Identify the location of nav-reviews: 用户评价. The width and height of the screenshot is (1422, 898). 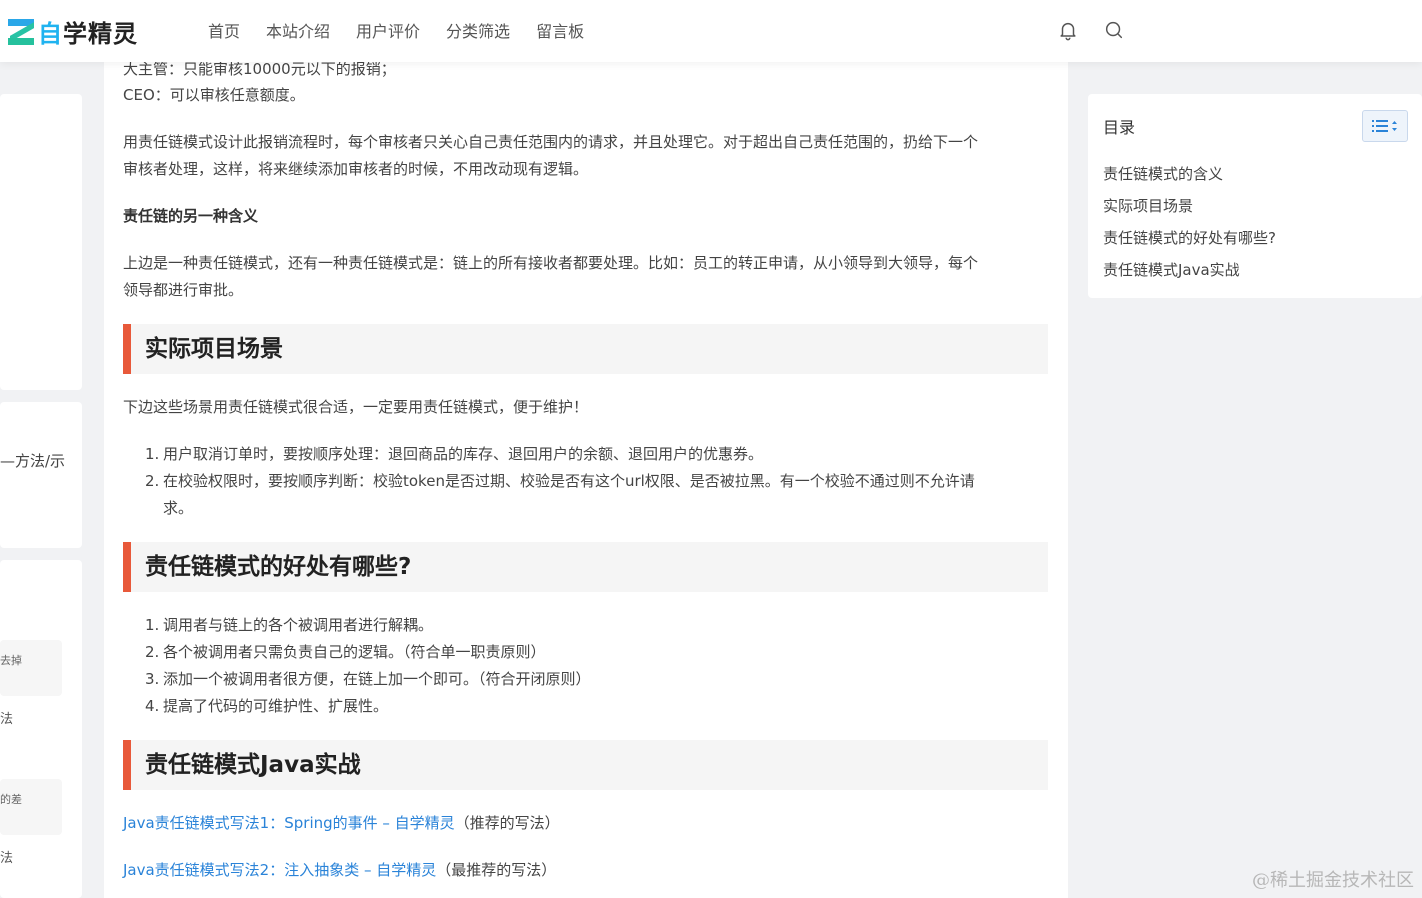
(388, 30).